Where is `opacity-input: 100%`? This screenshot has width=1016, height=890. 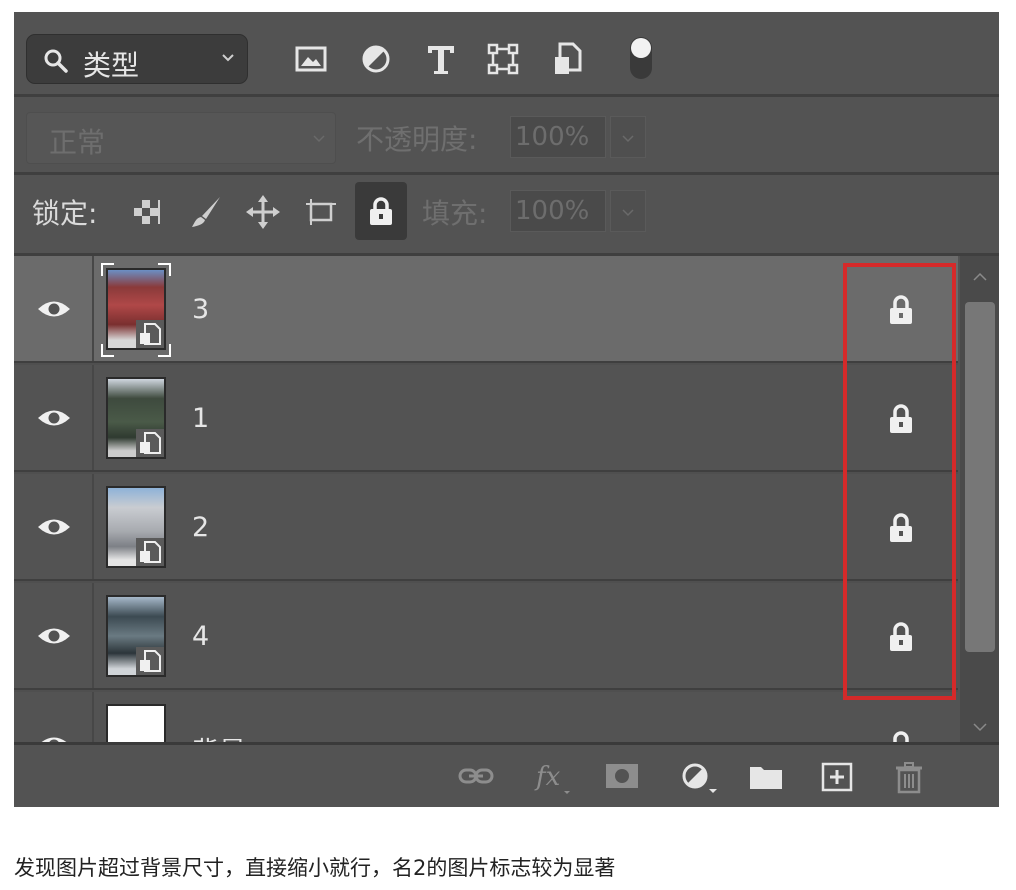 opacity-input: 100% is located at coordinates (558, 137).